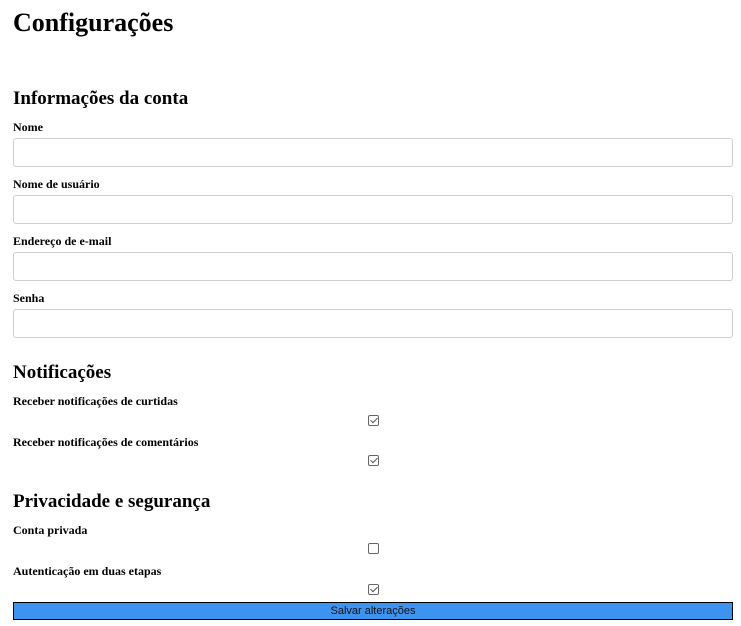 This screenshot has width=741, height=626. I want to click on page-title: Configurações, so click(93, 22).